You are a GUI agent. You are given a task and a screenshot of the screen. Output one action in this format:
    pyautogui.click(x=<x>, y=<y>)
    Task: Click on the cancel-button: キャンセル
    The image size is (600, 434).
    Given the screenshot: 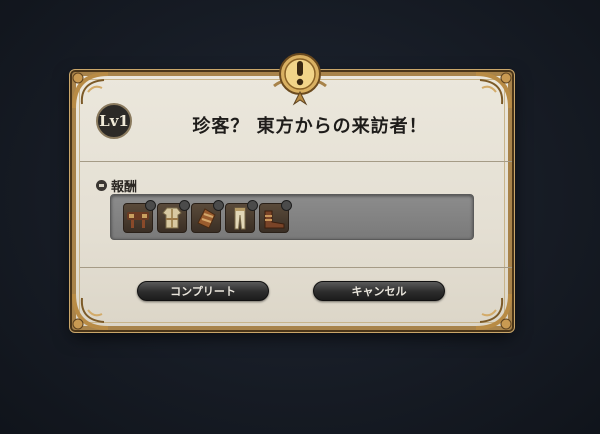 What is the action you would take?
    pyautogui.click(x=379, y=291)
    